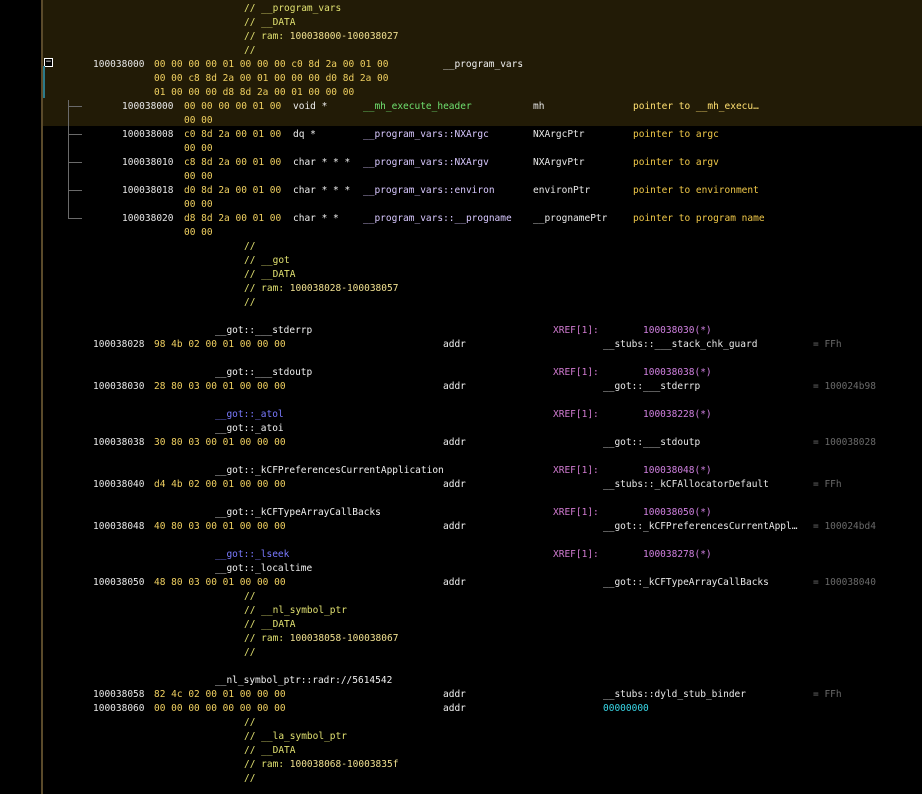 This screenshot has width=922, height=794. What do you see at coordinates (220, 345) in the screenshot?
I see `listing-bytes: 98 4b 02 00 01 00 00 00` at bounding box center [220, 345].